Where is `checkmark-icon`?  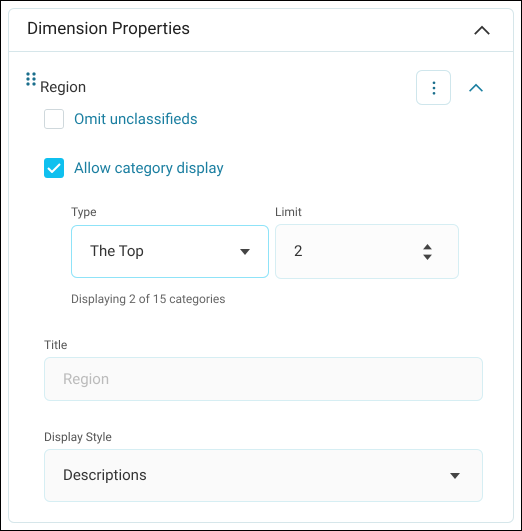 checkmark-icon is located at coordinates (54, 167).